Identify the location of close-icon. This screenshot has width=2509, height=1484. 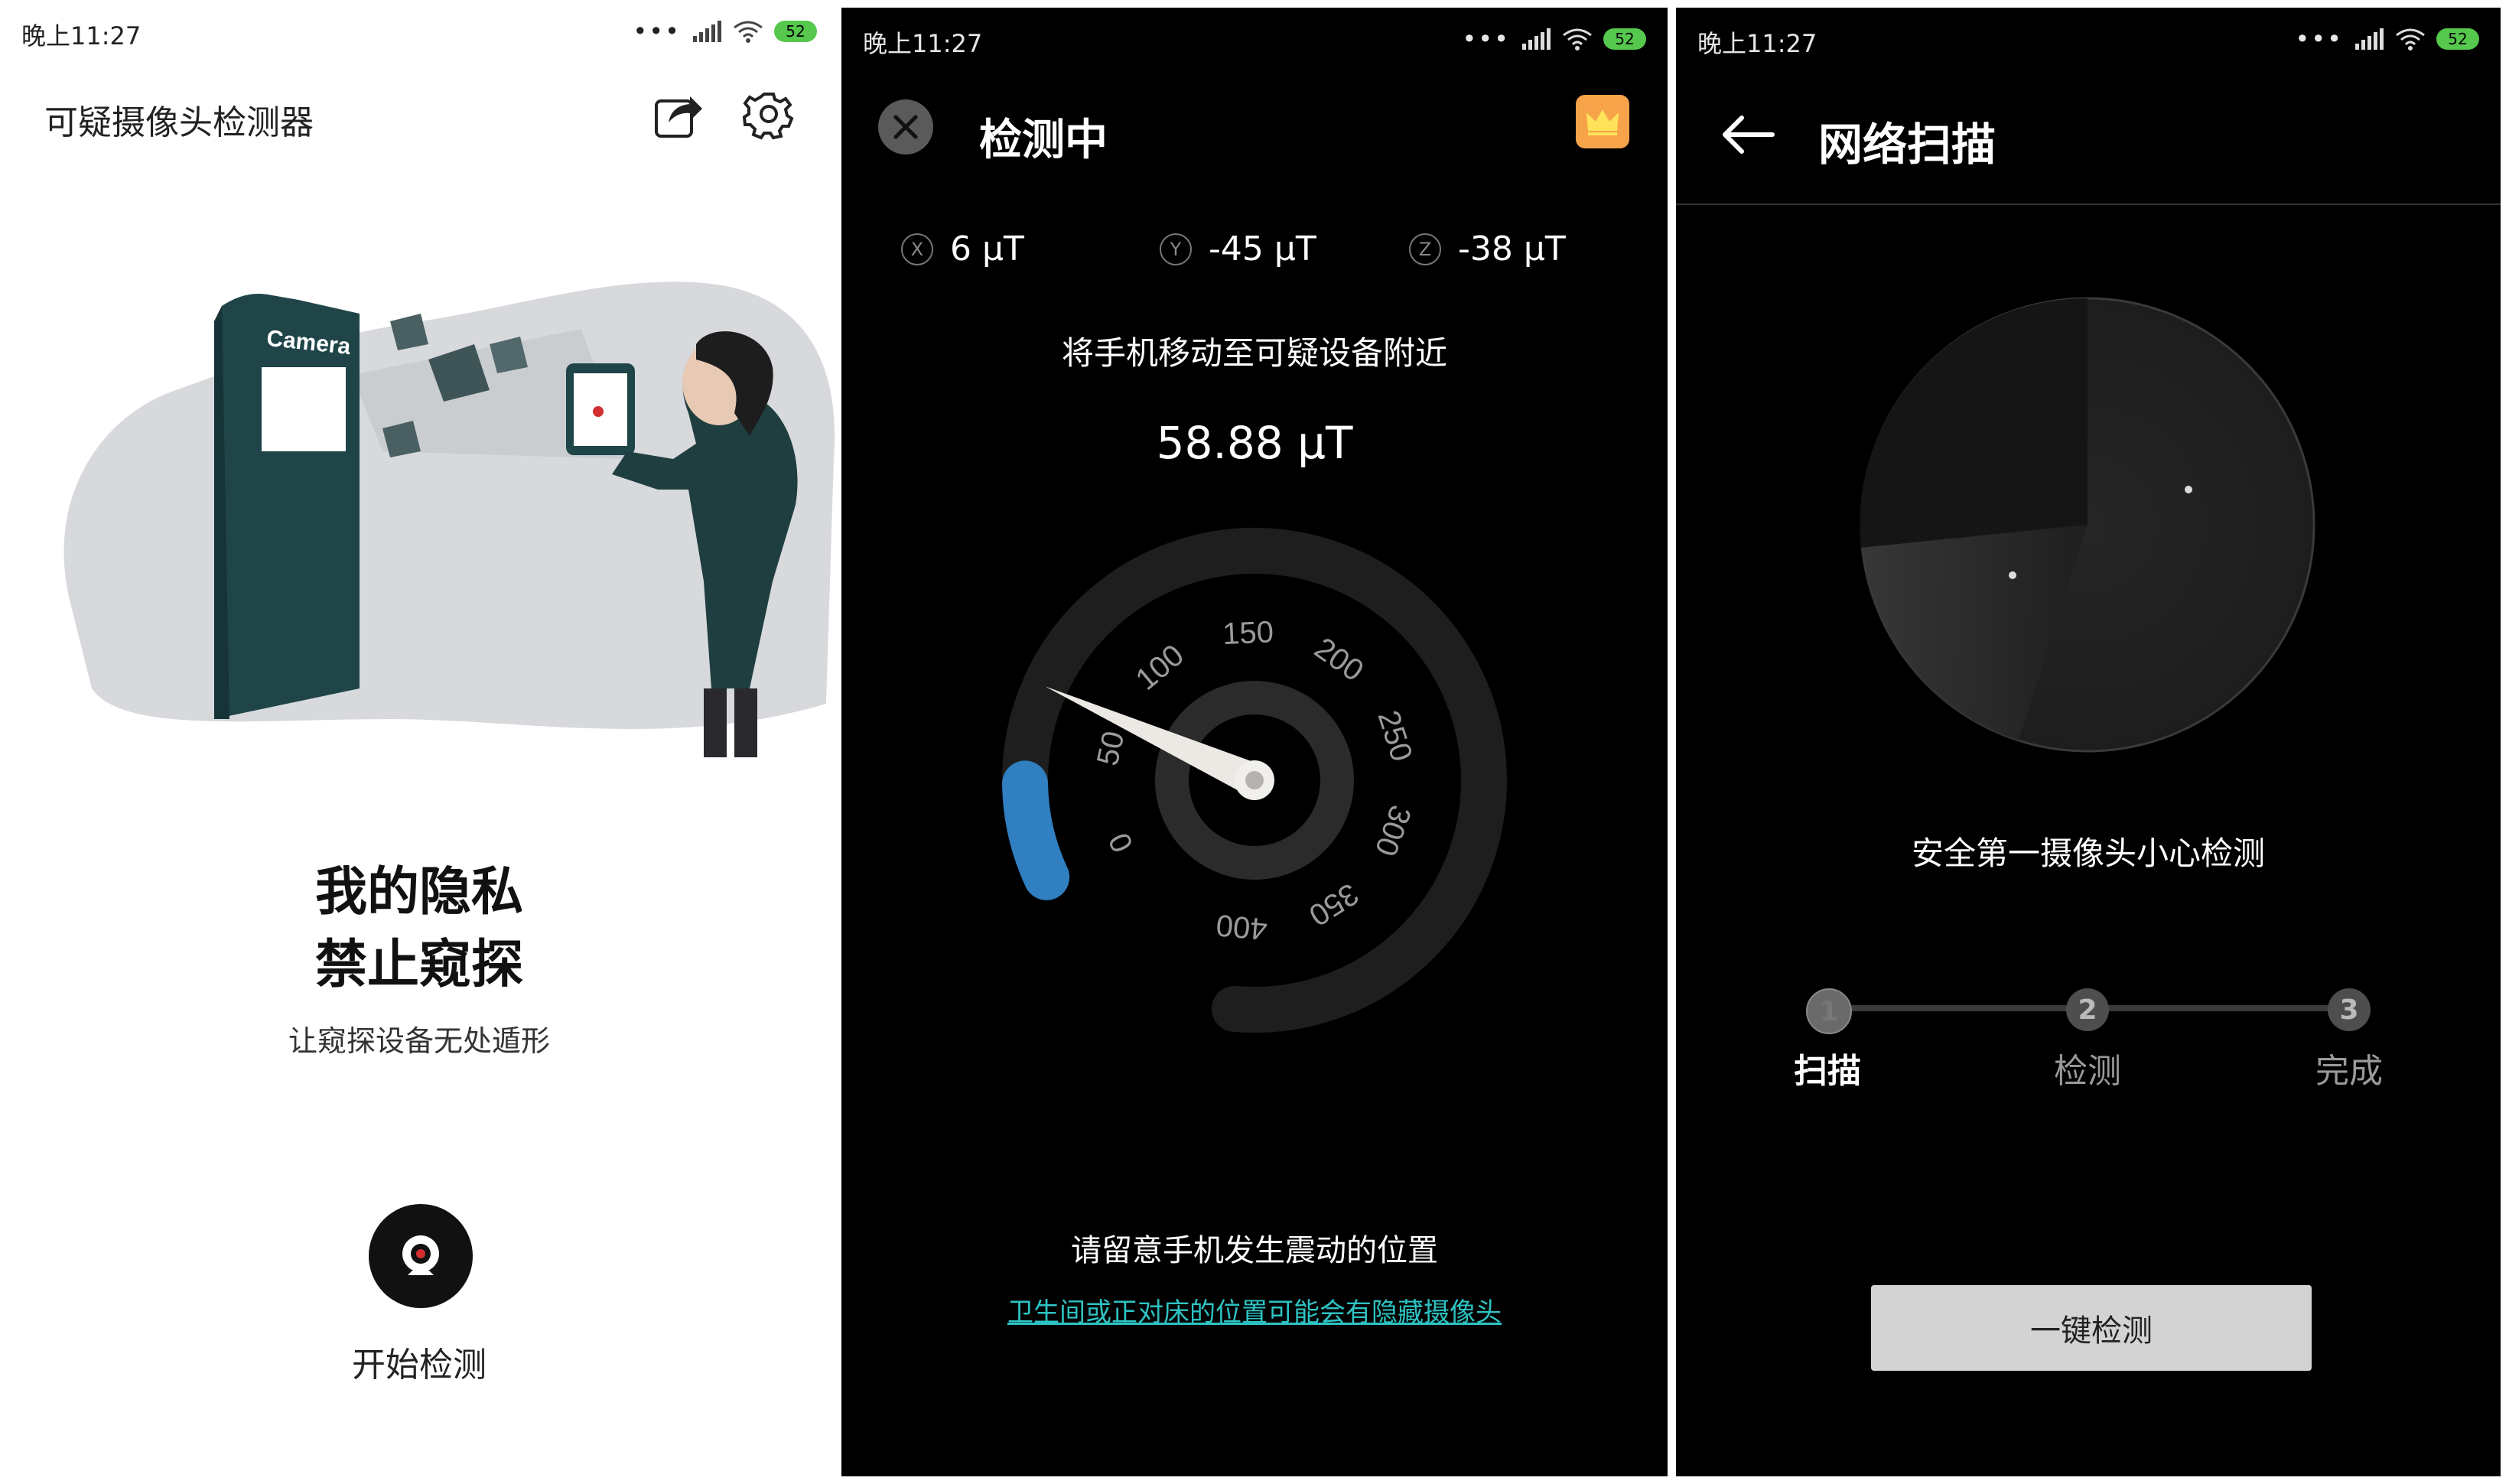
(905, 127).